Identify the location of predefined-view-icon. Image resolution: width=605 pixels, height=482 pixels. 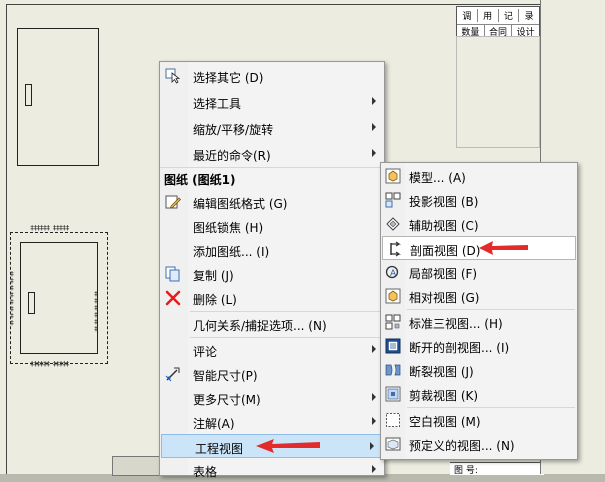
(393, 444).